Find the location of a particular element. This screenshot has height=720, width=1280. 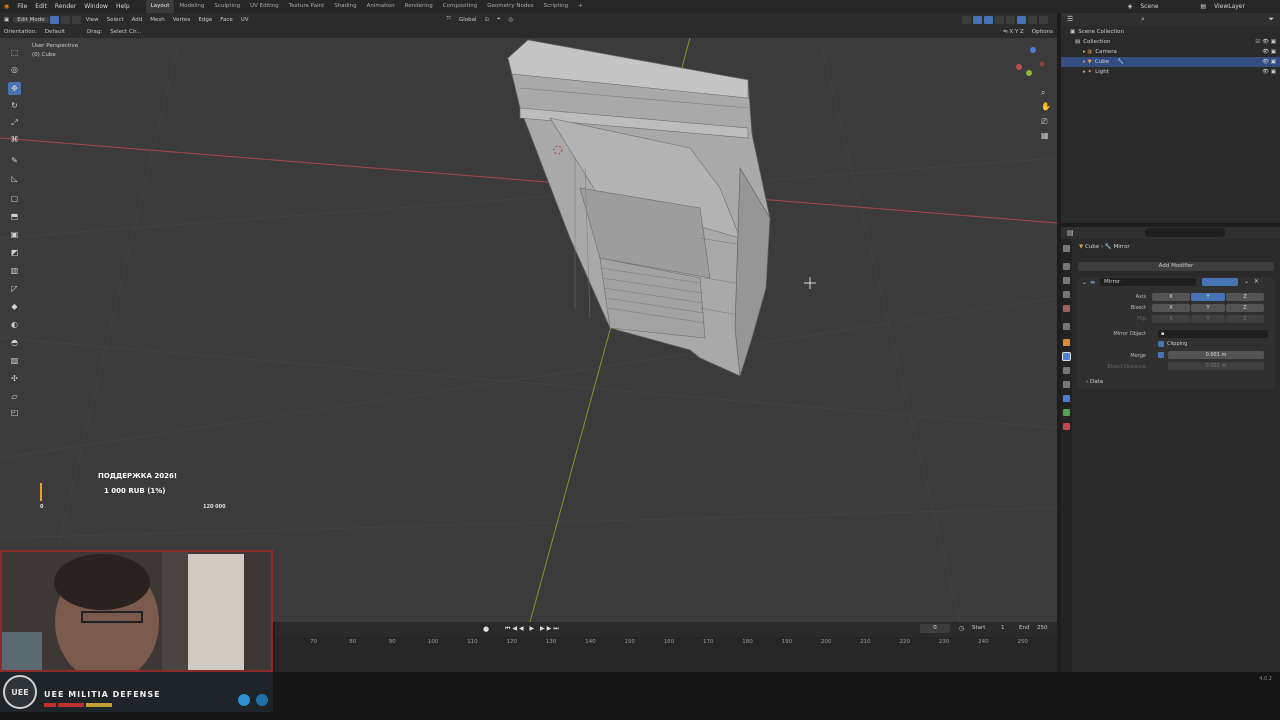

properties-search-input is located at coordinates (1185, 232).